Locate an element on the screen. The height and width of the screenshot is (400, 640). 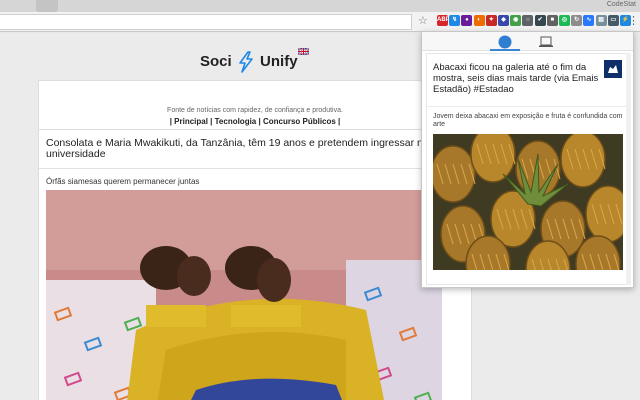
popup-tab-bar is located at coordinates (527, 41).